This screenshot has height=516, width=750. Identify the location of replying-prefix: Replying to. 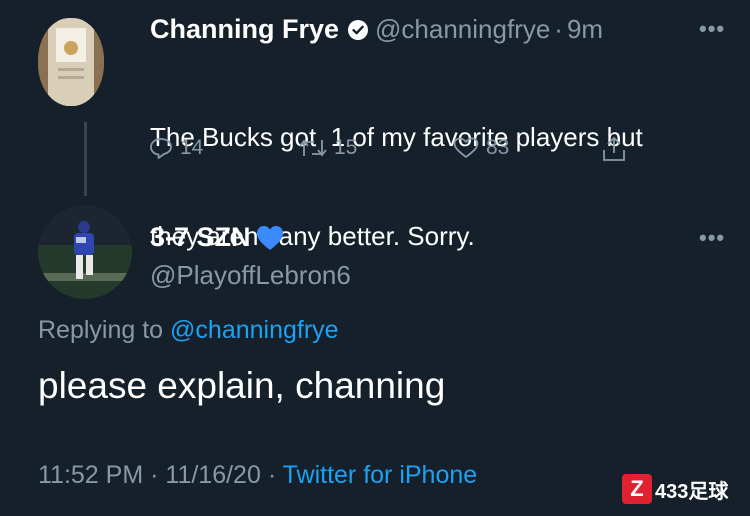
(104, 330).